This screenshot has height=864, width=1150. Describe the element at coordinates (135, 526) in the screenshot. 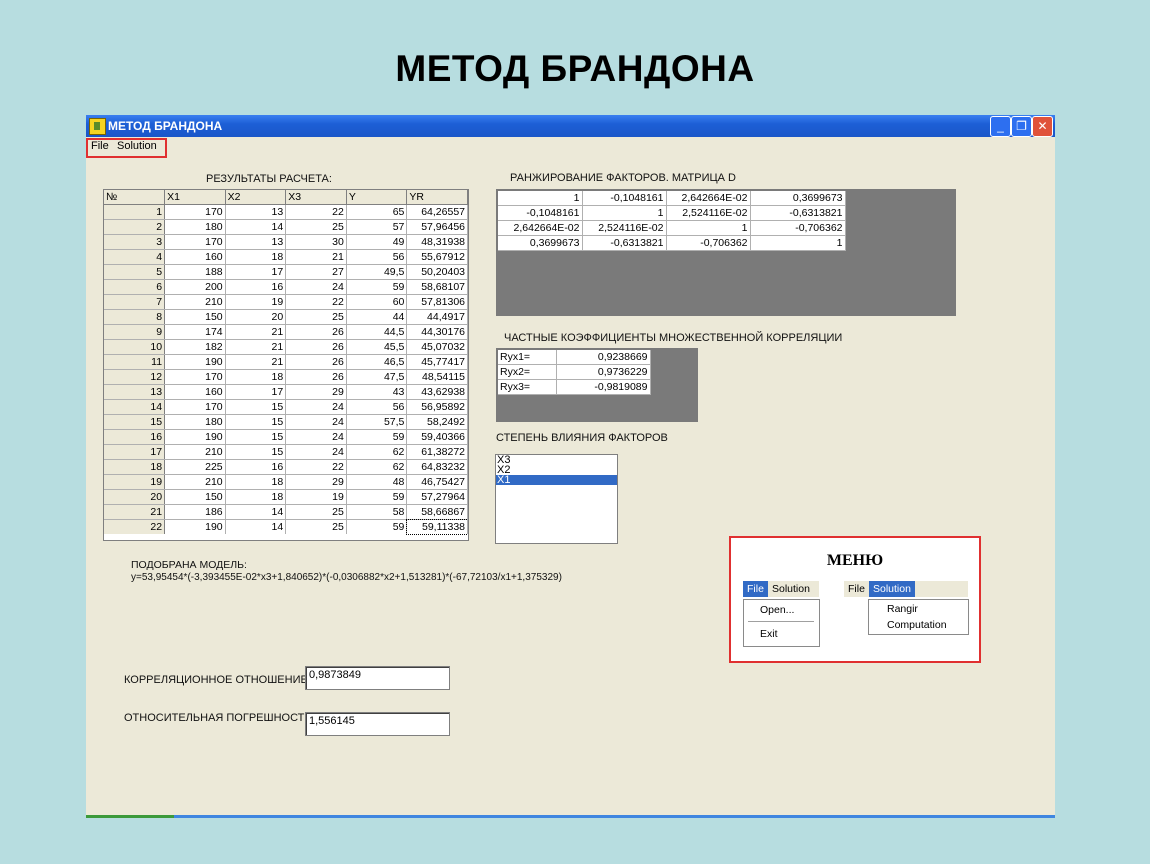

I see `row-number-cell: 22` at that location.